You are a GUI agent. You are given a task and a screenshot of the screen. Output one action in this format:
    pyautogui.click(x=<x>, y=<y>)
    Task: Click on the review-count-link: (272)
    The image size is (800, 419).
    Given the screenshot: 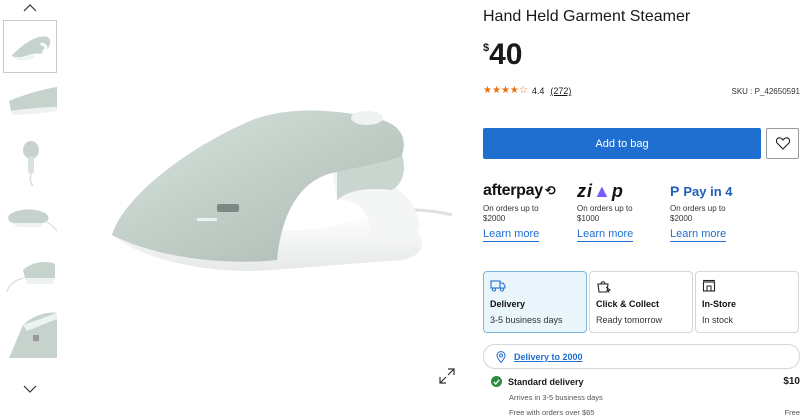 What is the action you would take?
    pyautogui.click(x=560, y=91)
    